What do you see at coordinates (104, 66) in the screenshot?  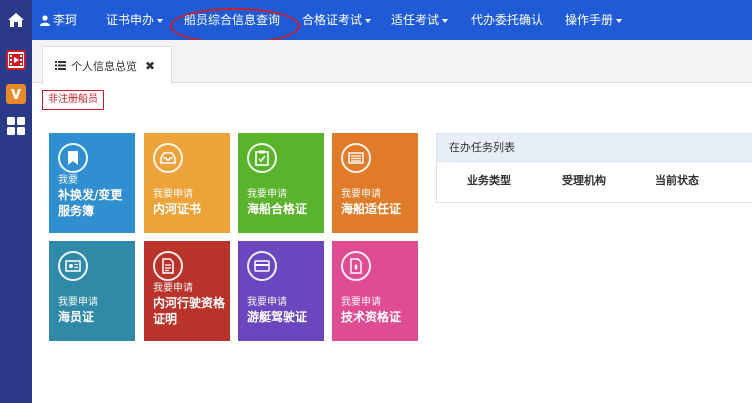 I see `tab-label: 个人信息总览` at bounding box center [104, 66].